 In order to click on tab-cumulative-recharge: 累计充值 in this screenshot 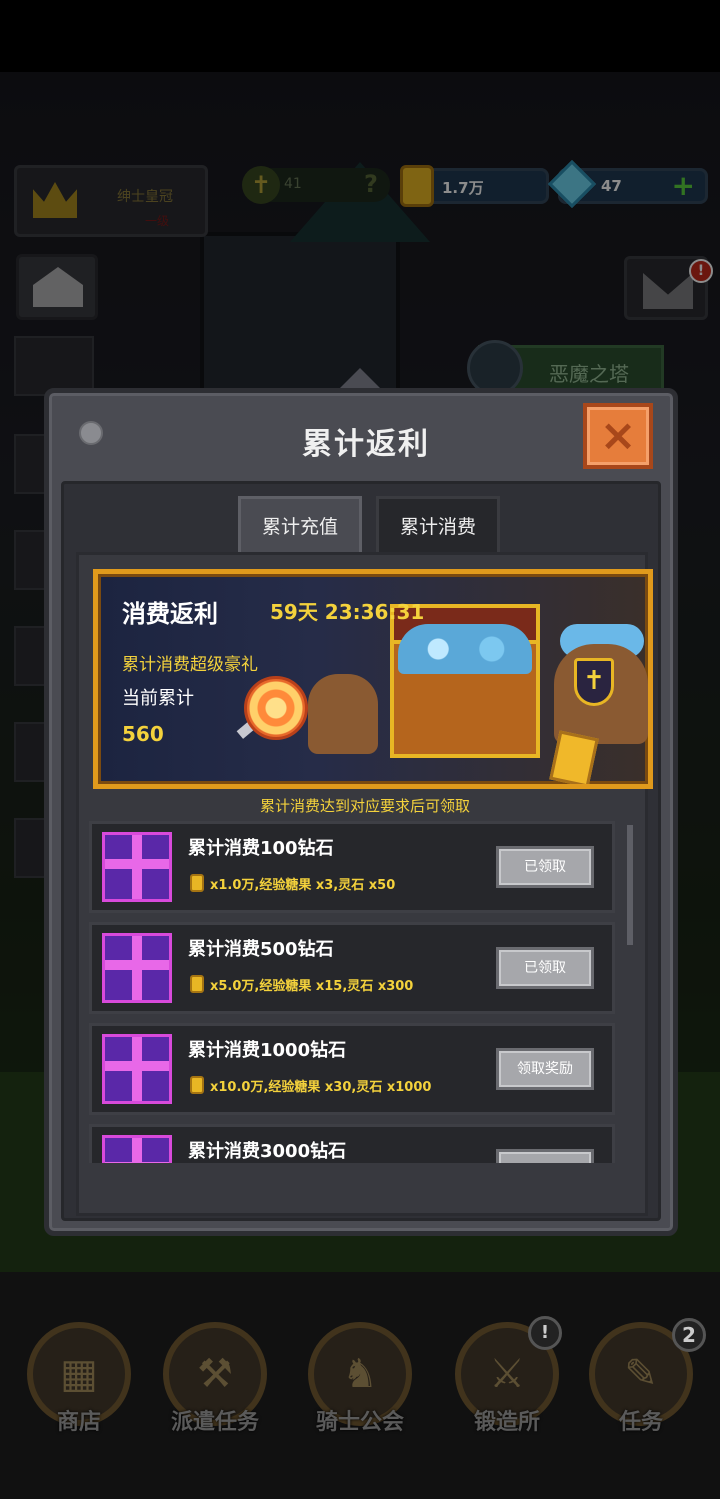, I will do `click(300, 525)`.